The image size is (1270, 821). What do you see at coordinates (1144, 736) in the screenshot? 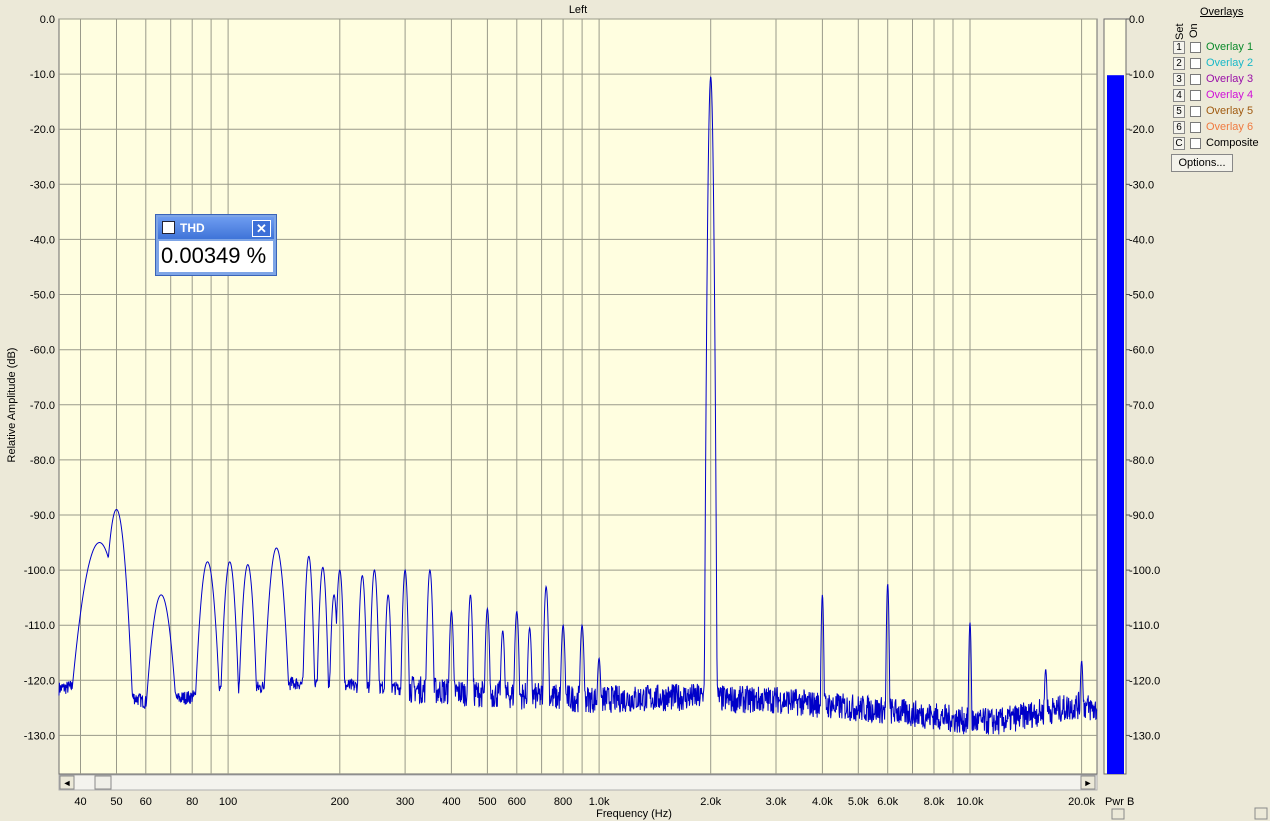
I see `meter-tick-label: -130.0` at bounding box center [1144, 736].